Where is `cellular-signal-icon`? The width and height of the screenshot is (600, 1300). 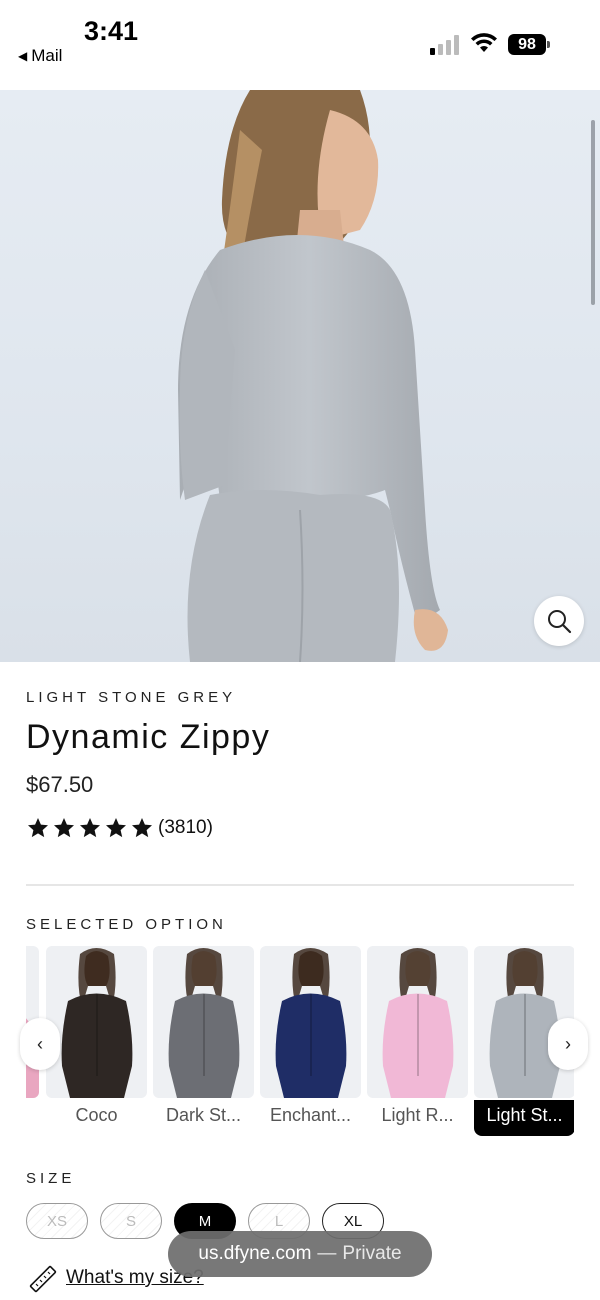
cellular-signal-icon is located at coordinates (444, 45).